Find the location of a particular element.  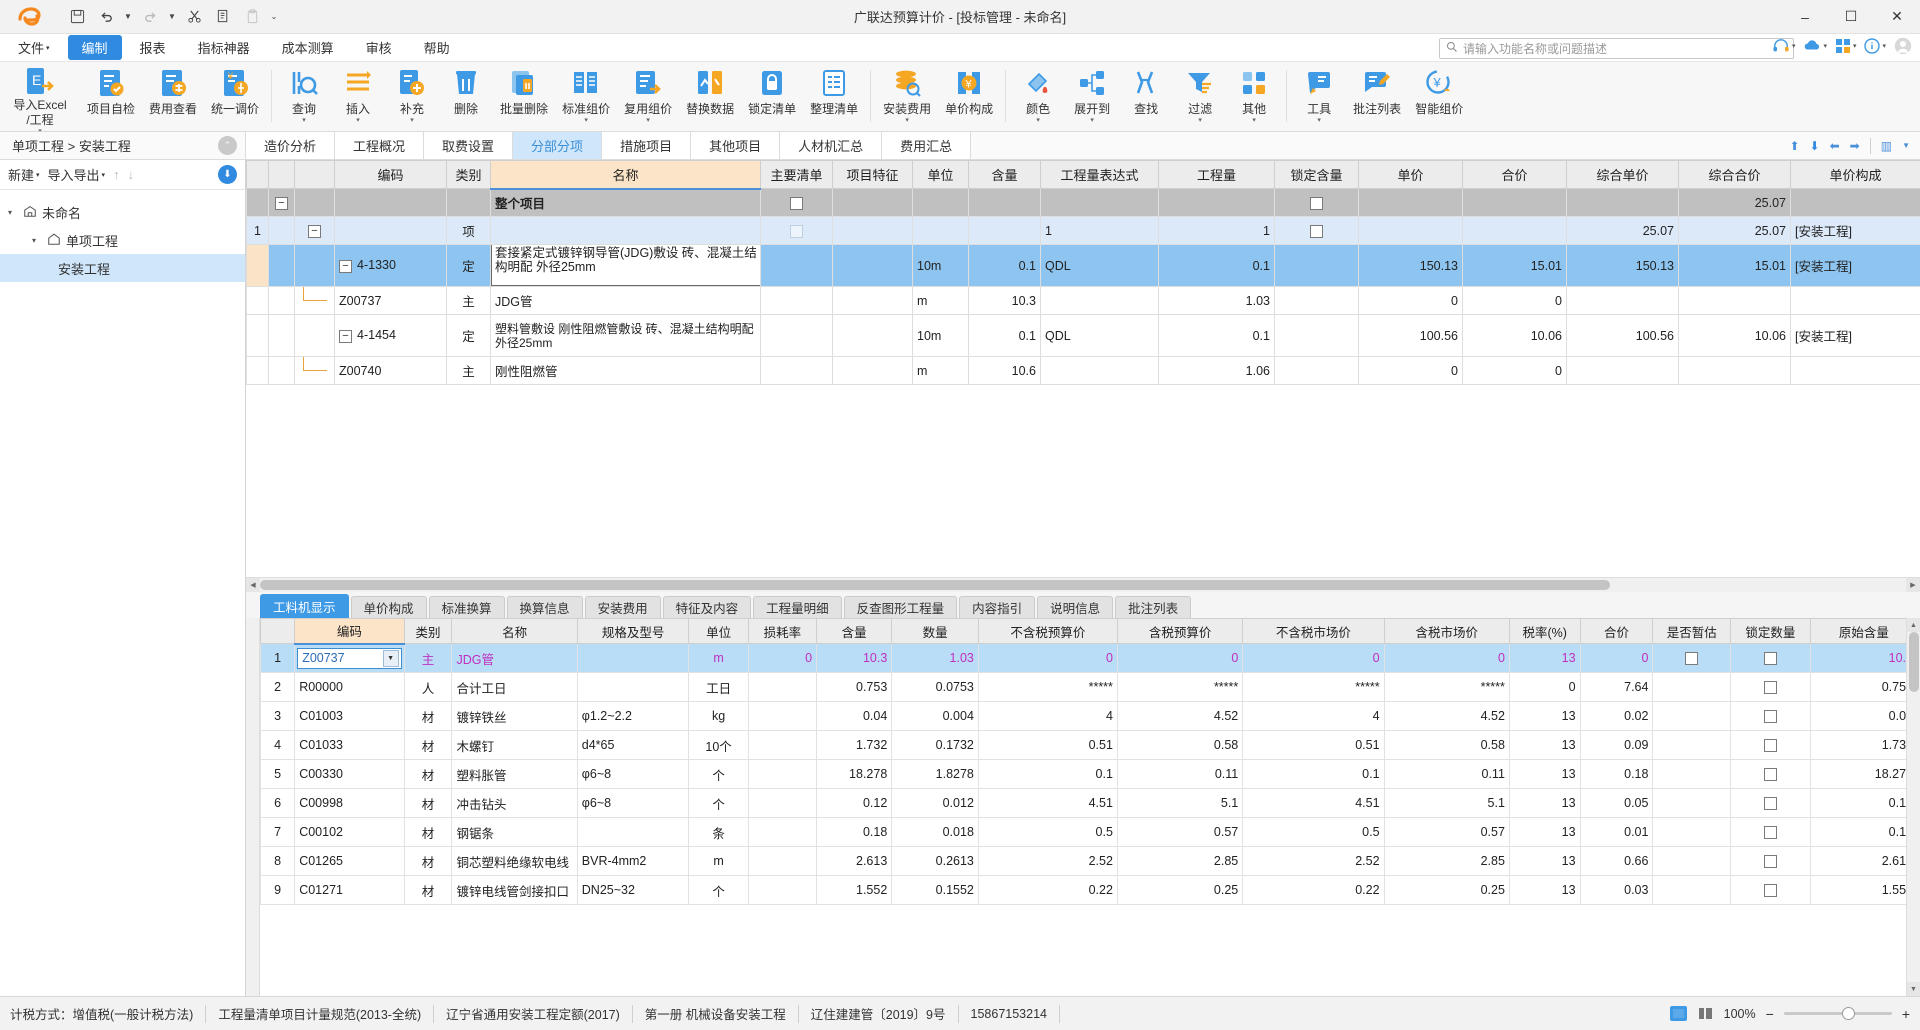

scroll-right-icon: ▶ is located at coordinates (1913, 584).